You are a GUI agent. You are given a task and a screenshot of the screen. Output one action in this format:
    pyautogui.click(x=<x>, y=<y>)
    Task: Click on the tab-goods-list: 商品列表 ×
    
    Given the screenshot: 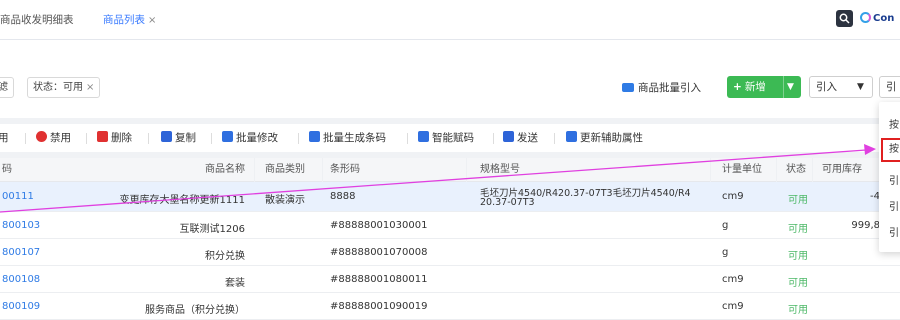 What is the action you would take?
    pyautogui.click(x=129, y=20)
    